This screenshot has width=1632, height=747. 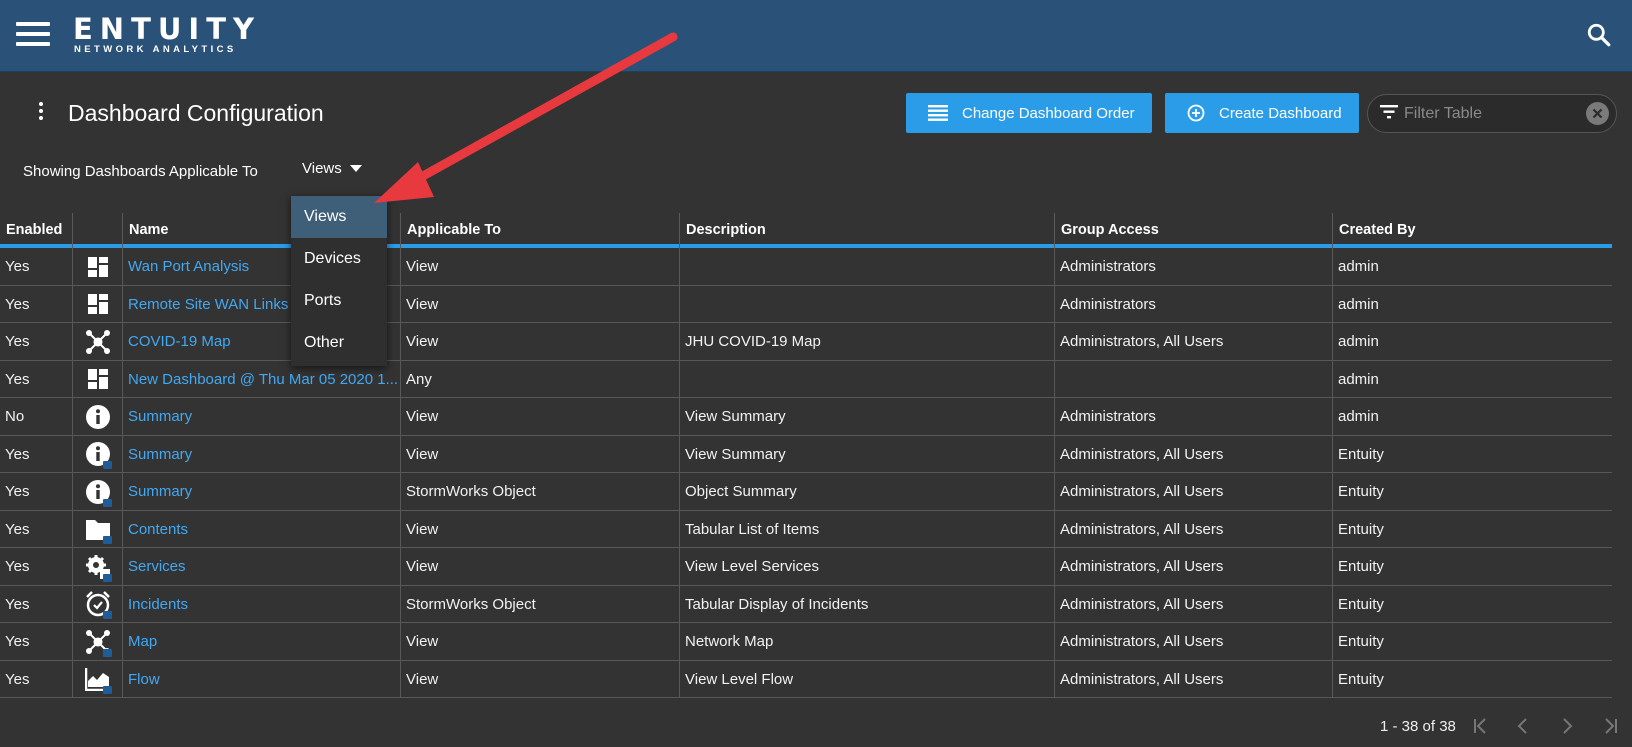 What do you see at coordinates (1472, 230) in the screenshot?
I see `column-header-created-by: Created By` at bounding box center [1472, 230].